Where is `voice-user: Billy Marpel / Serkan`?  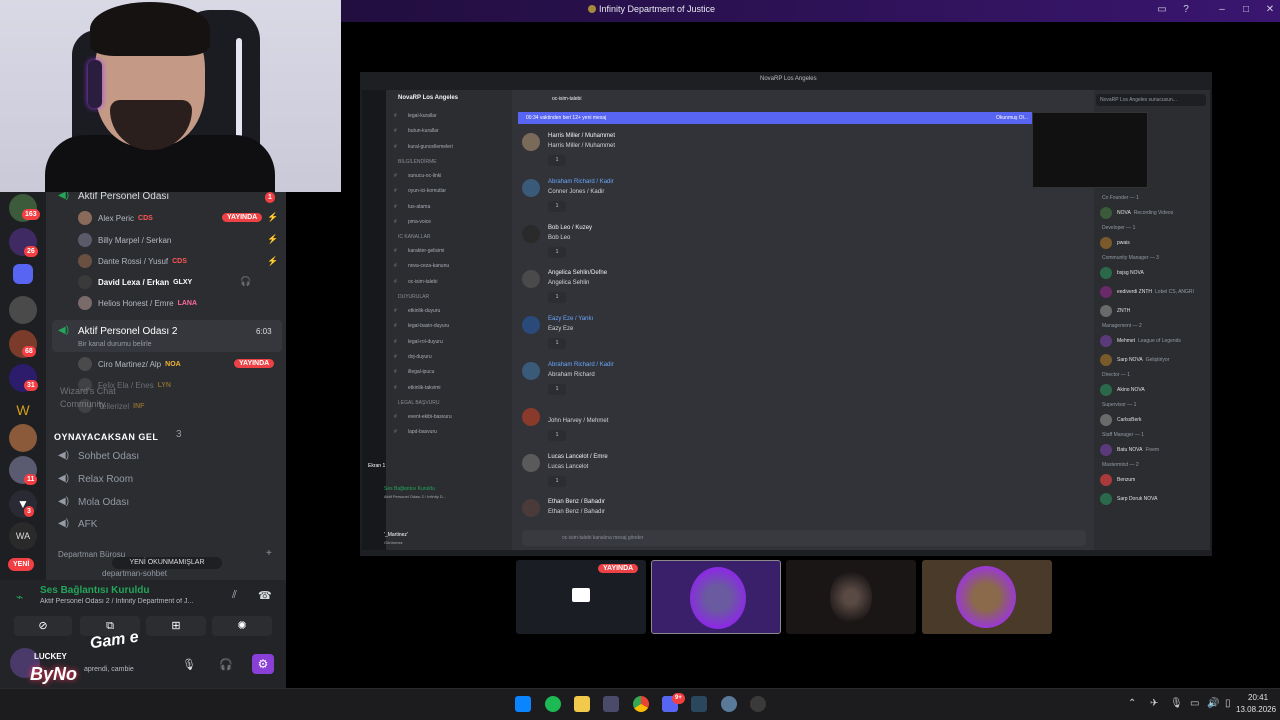
voice-user: Billy Marpel / Serkan is located at coordinates (124, 240).